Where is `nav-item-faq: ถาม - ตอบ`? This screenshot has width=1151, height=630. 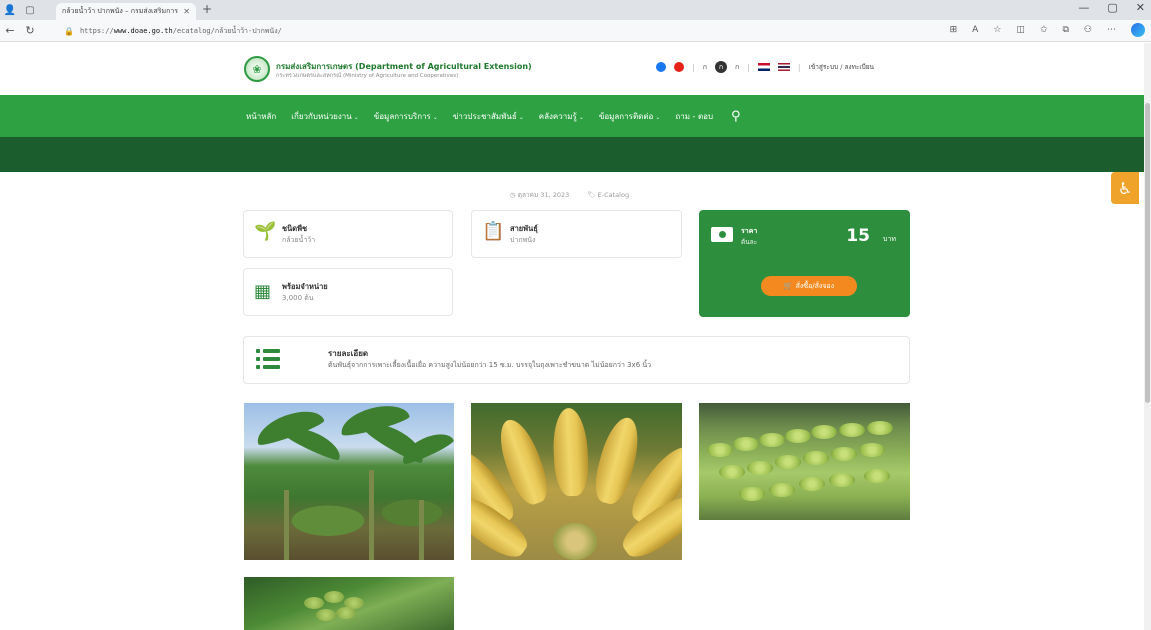
nav-item-faq: ถาม - ตอบ is located at coordinates (694, 116).